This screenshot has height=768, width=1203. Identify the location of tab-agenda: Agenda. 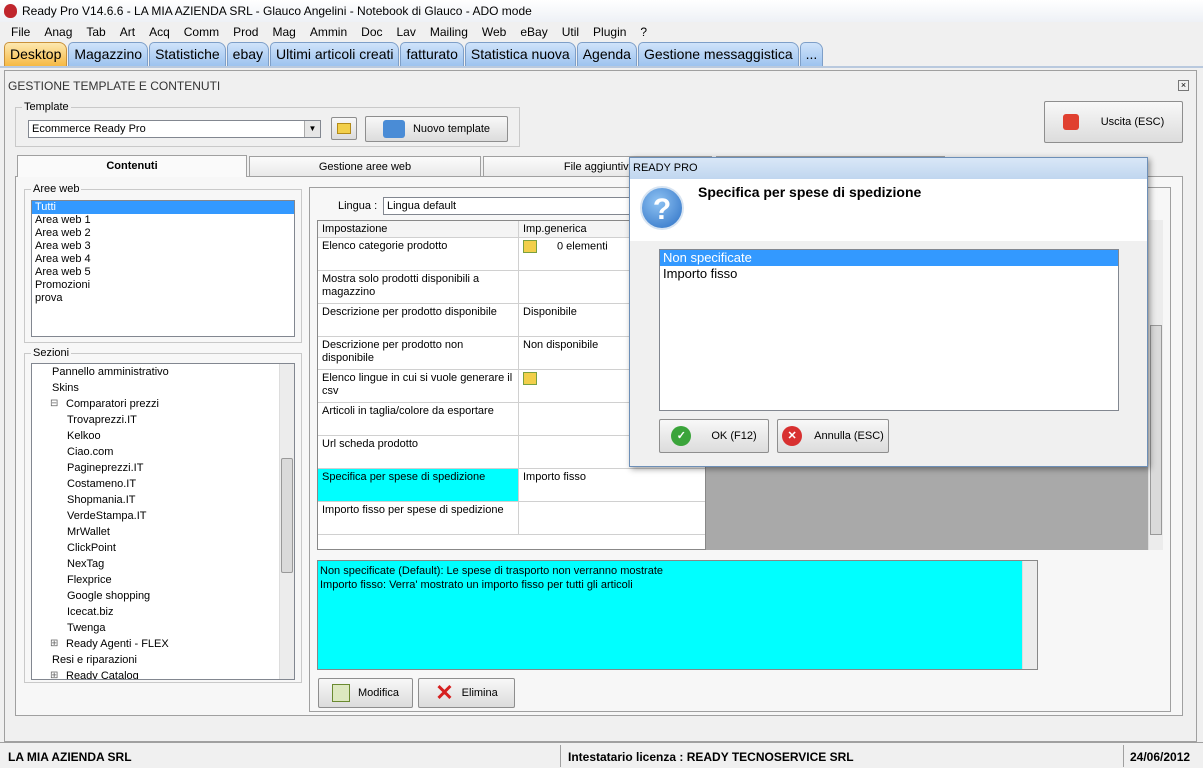
(606, 54).